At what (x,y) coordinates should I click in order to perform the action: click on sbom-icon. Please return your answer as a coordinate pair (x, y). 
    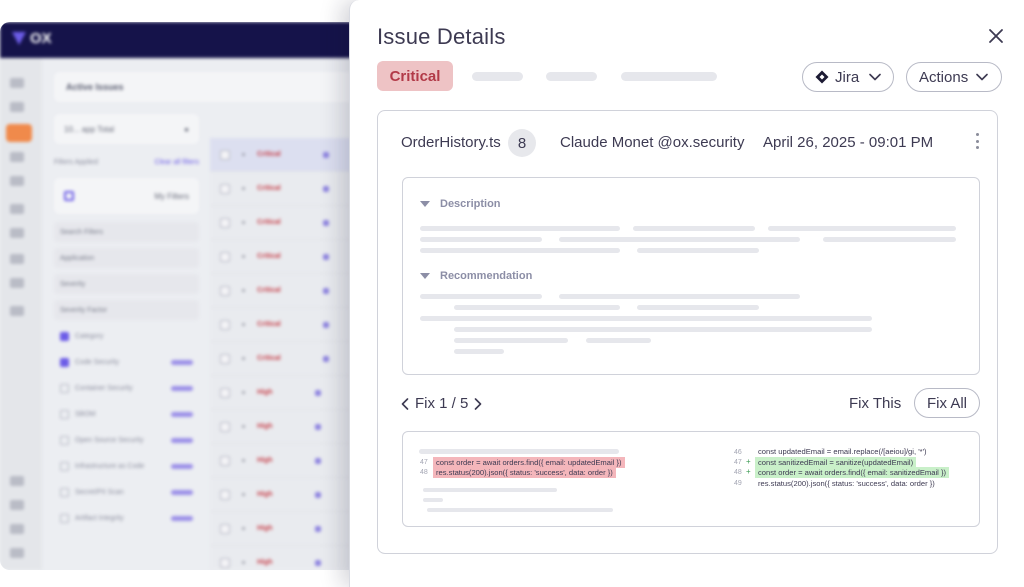
    Looking at the image, I should click on (17, 157).